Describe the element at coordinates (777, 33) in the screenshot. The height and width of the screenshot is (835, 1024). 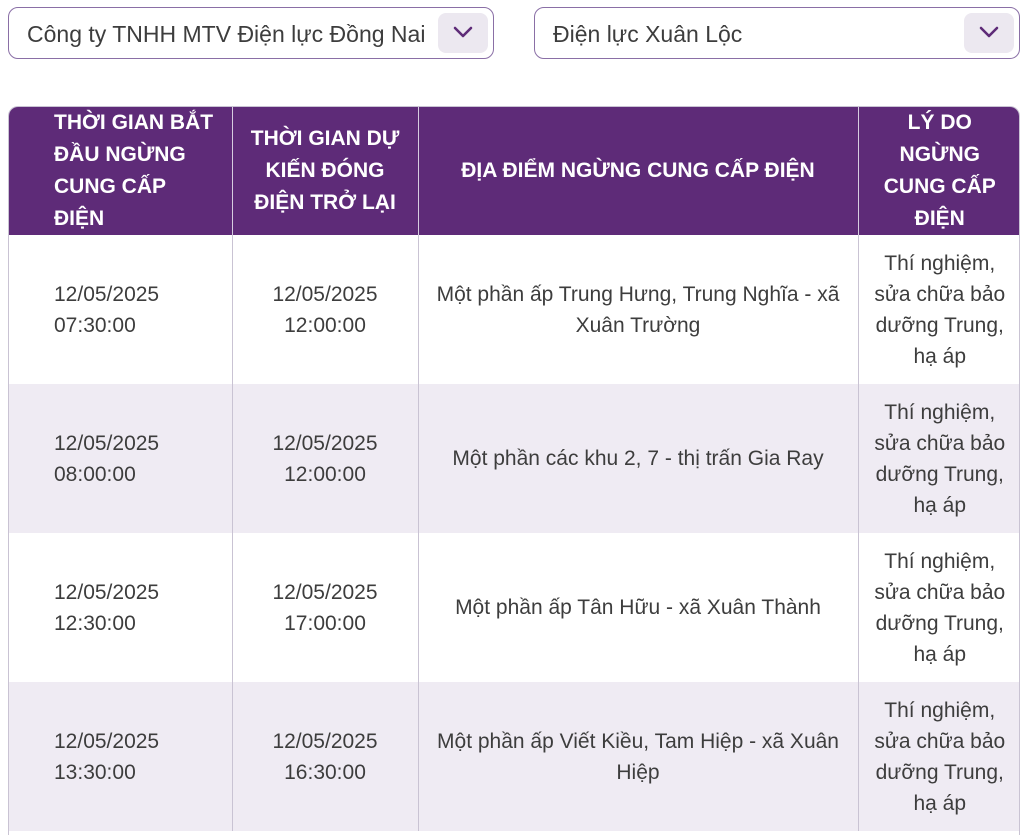
I see `branch-select: Điện lực Xuân Lộc` at that location.